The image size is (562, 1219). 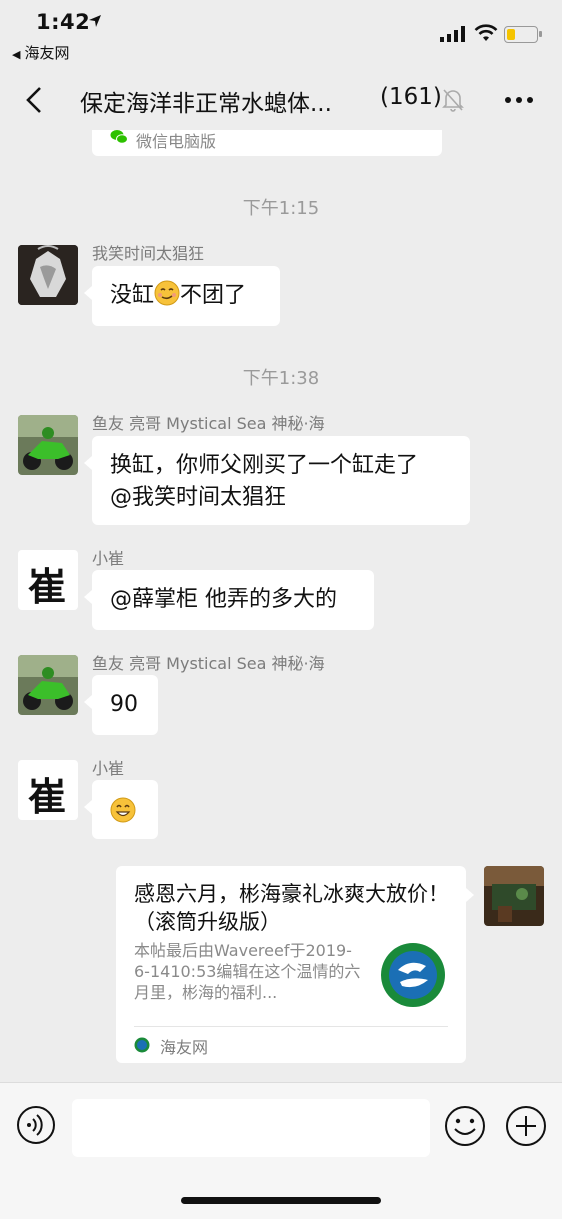 I want to click on previous-card-footer: 微信电脑版, so click(x=267, y=143).